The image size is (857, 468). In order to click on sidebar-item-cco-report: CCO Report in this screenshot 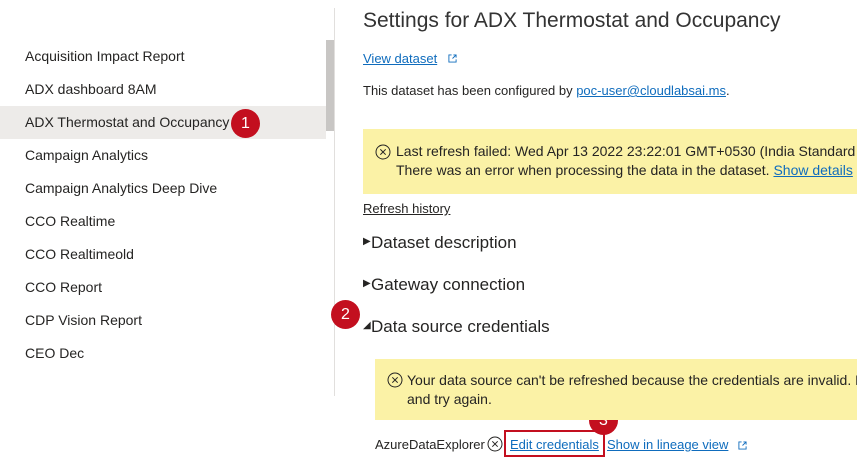, I will do `click(163, 287)`.